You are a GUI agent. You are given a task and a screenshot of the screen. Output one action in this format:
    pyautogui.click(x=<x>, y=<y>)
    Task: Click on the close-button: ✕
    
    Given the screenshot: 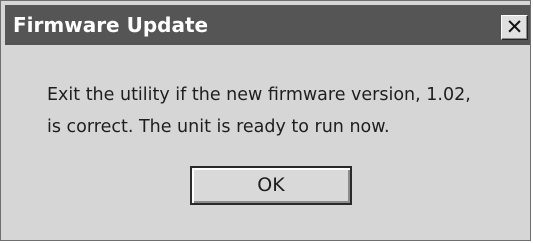 What is the action you would take?
    pyautogui.click(x=514, y=27)
    